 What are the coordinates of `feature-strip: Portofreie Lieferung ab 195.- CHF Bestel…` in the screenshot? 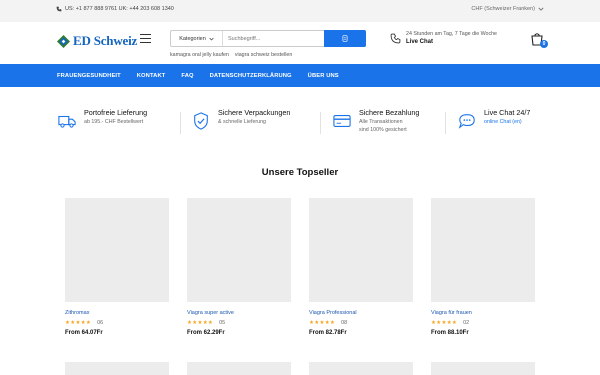 It's located at (300, 127).